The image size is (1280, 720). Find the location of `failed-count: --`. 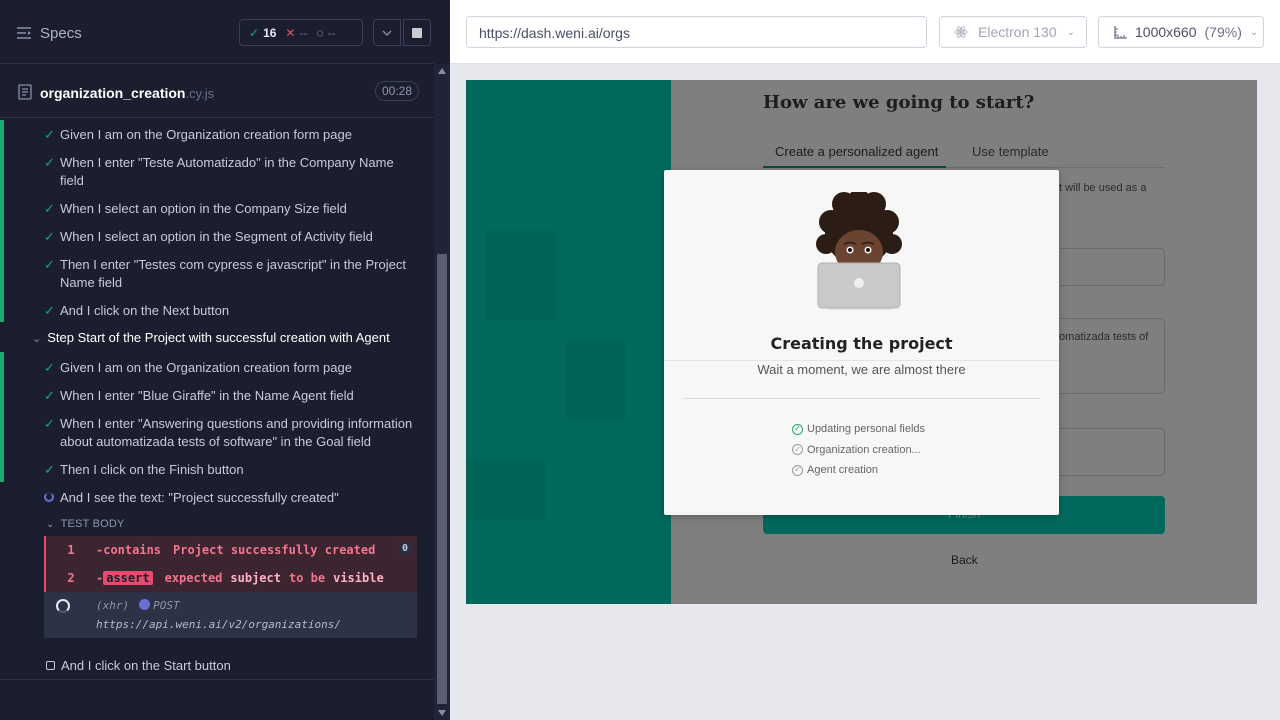

failed-count: -- is located at coordinates (303, 32).